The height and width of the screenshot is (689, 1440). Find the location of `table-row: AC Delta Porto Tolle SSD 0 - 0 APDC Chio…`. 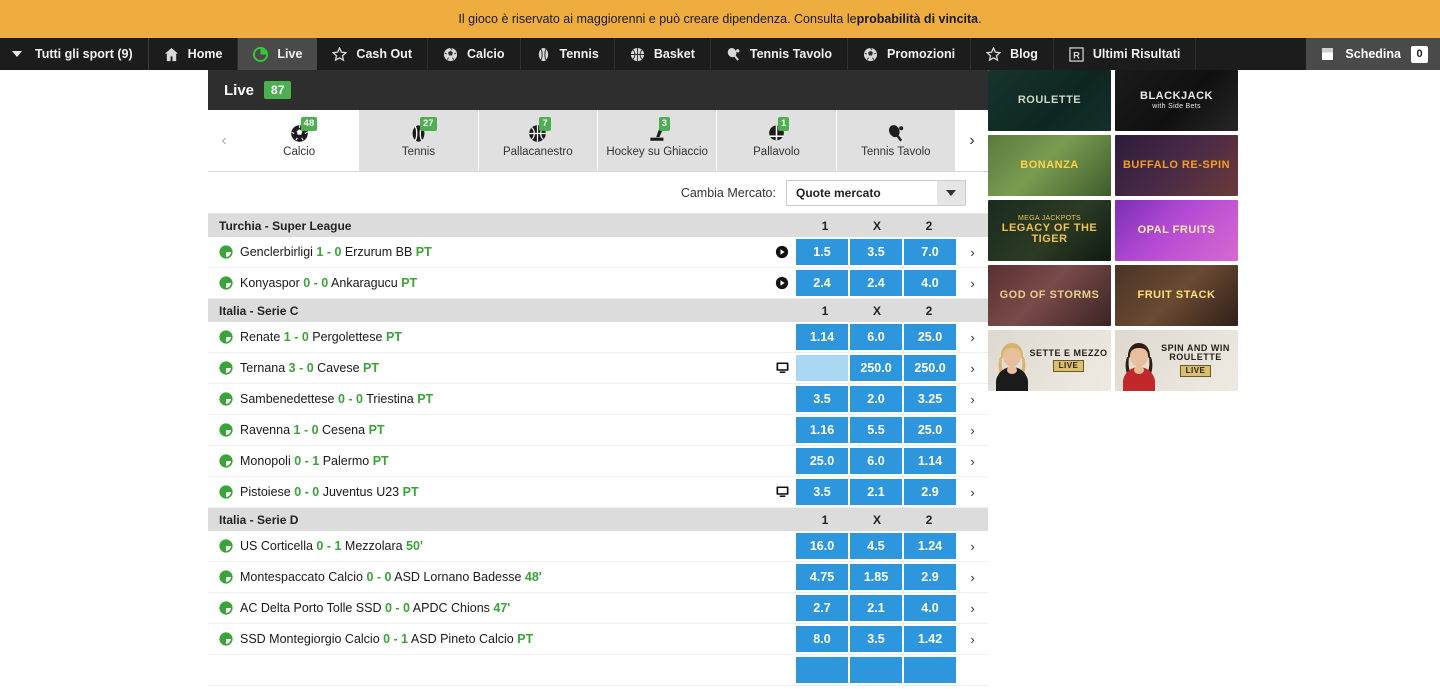

table-row: AC Delta Porto Tolle SSD 0 - 0 APDC Chio… is located at coordinates (598, 608).